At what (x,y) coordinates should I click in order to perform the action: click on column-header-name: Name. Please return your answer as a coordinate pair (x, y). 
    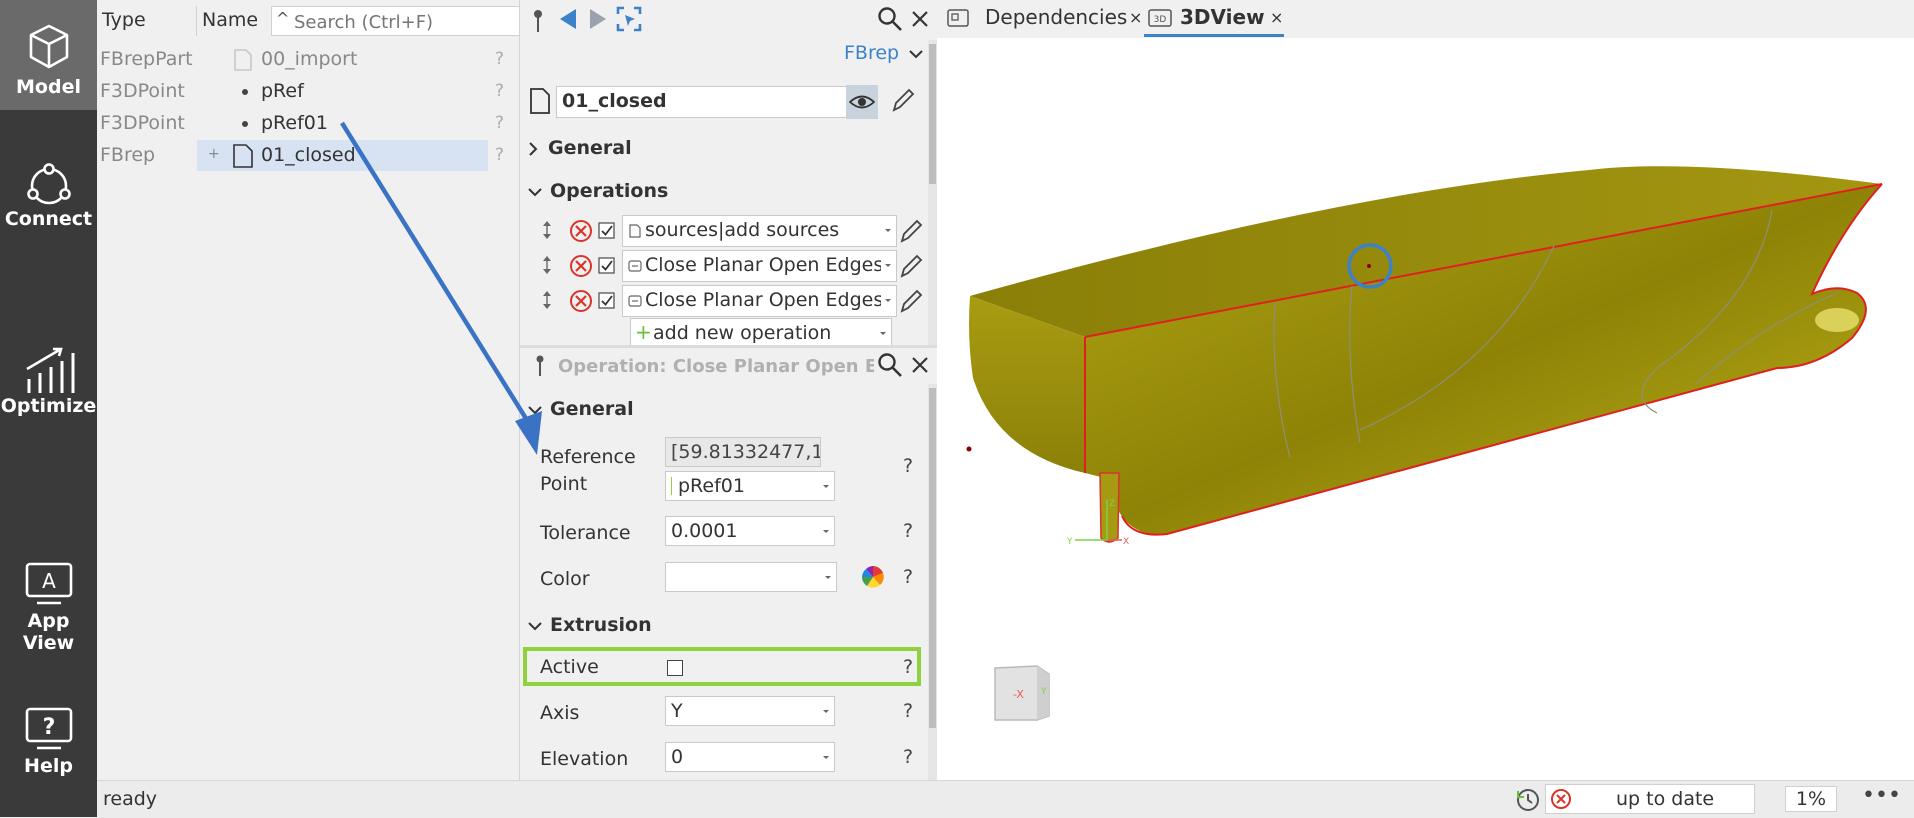
    Looking at the image, I should click on (230, 20).